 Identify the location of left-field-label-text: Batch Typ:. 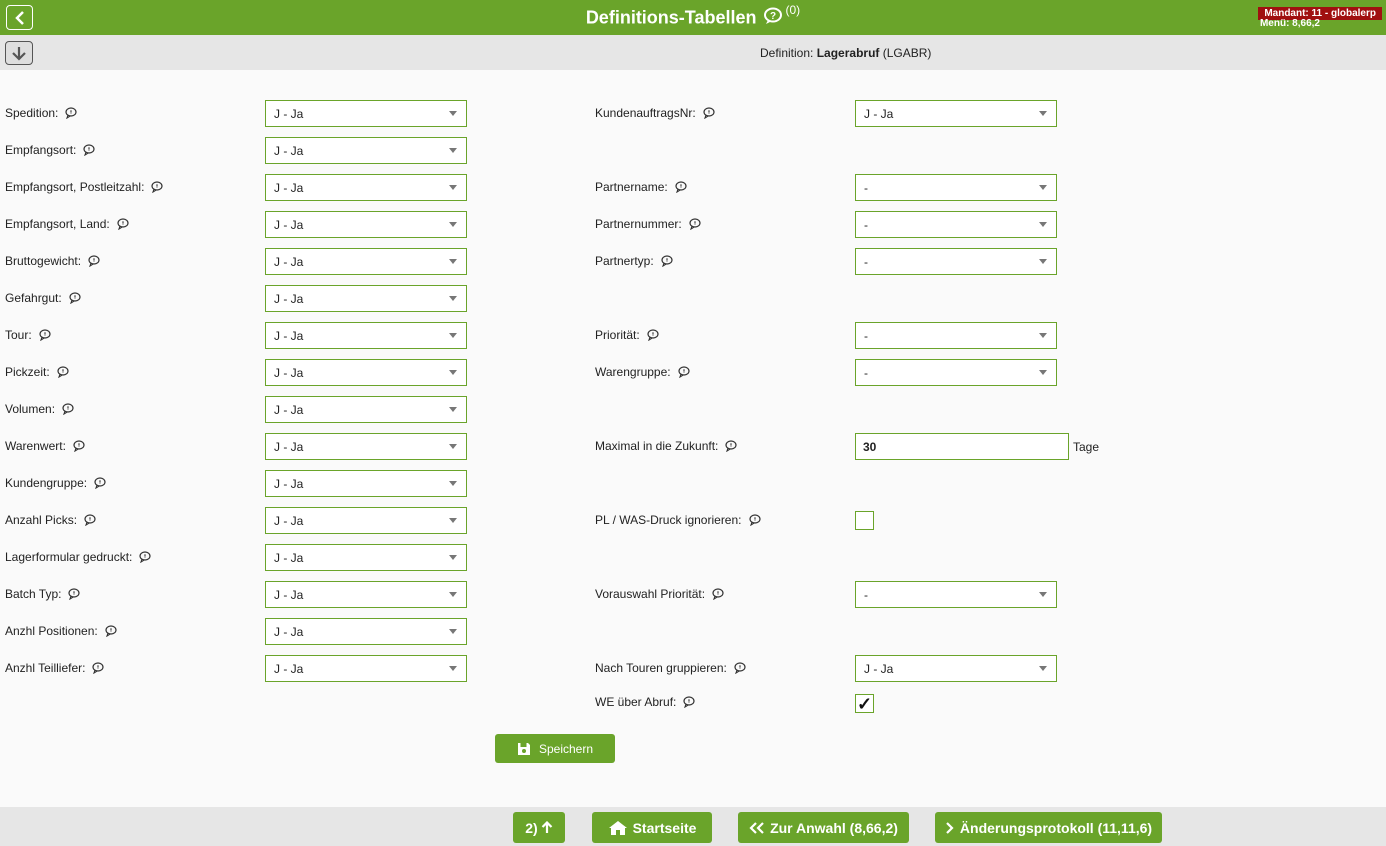
(33, 594).